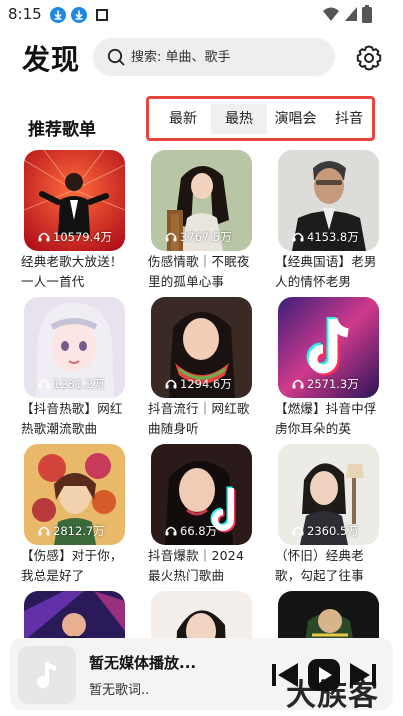 Image resolution: width=403 pixels, height=716 pixels. Describe the element at coordinates (348, 119) in the screenshot. I see `tab-douyin: 抖音` at that location.